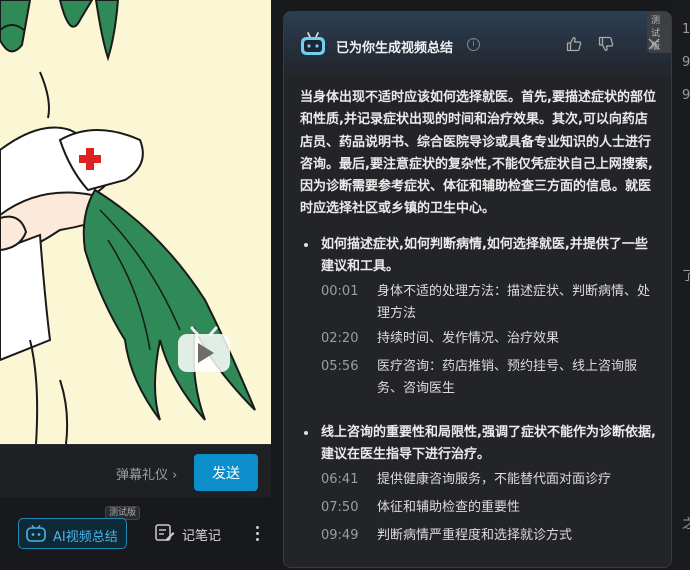  I want to click on section-title: 如何描述症状,如何判断病情,如何选择就医,并提供了一些建议和工具。, so click(484, 255).